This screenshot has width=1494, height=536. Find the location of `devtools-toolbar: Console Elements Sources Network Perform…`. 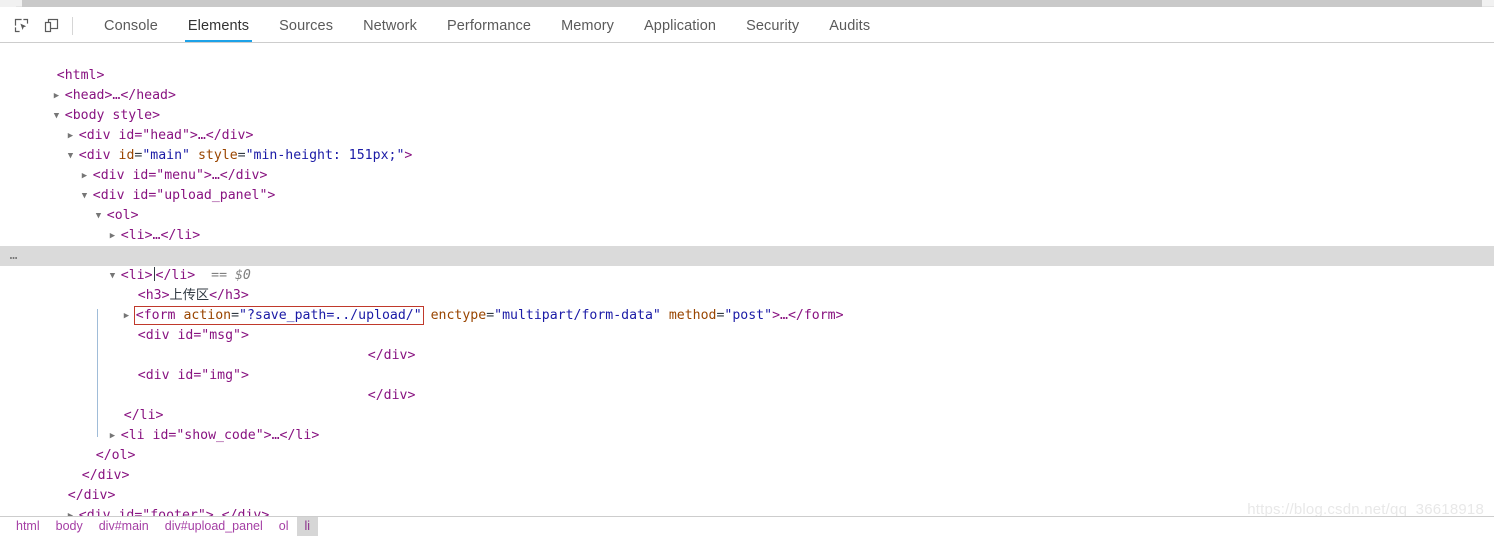

devtools-toolbar: Console Elements Sources Network Perform… is located at coordinates (747, 26).